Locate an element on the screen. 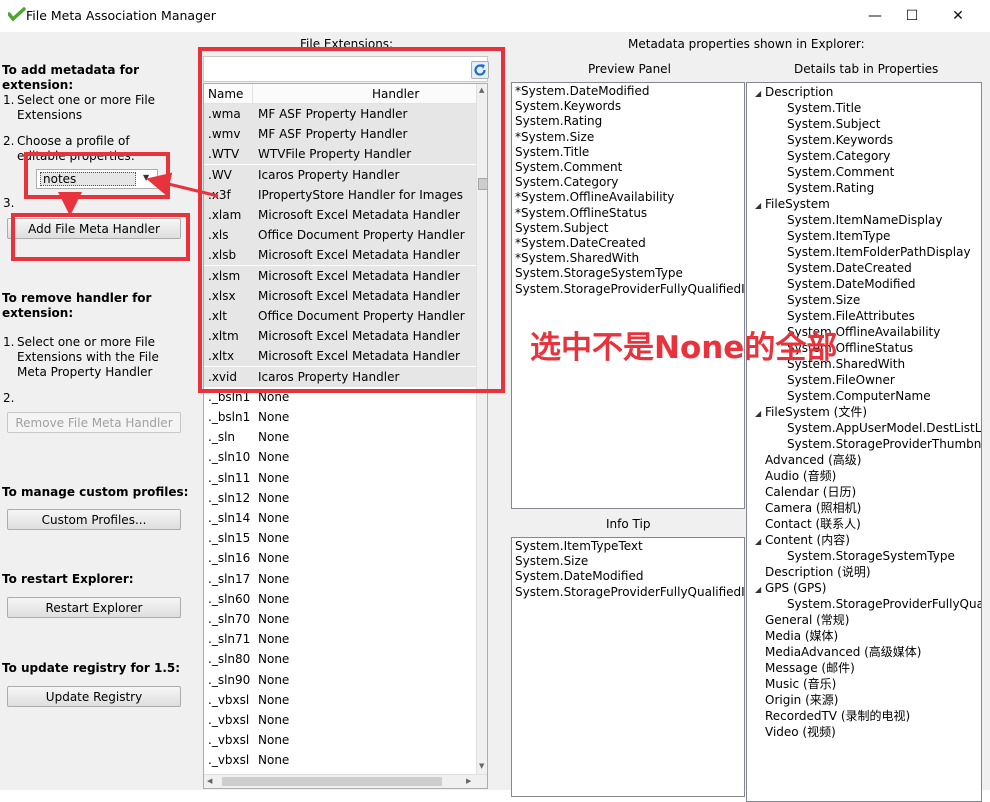  annotation-arrows is located at coordinates (138, 194).